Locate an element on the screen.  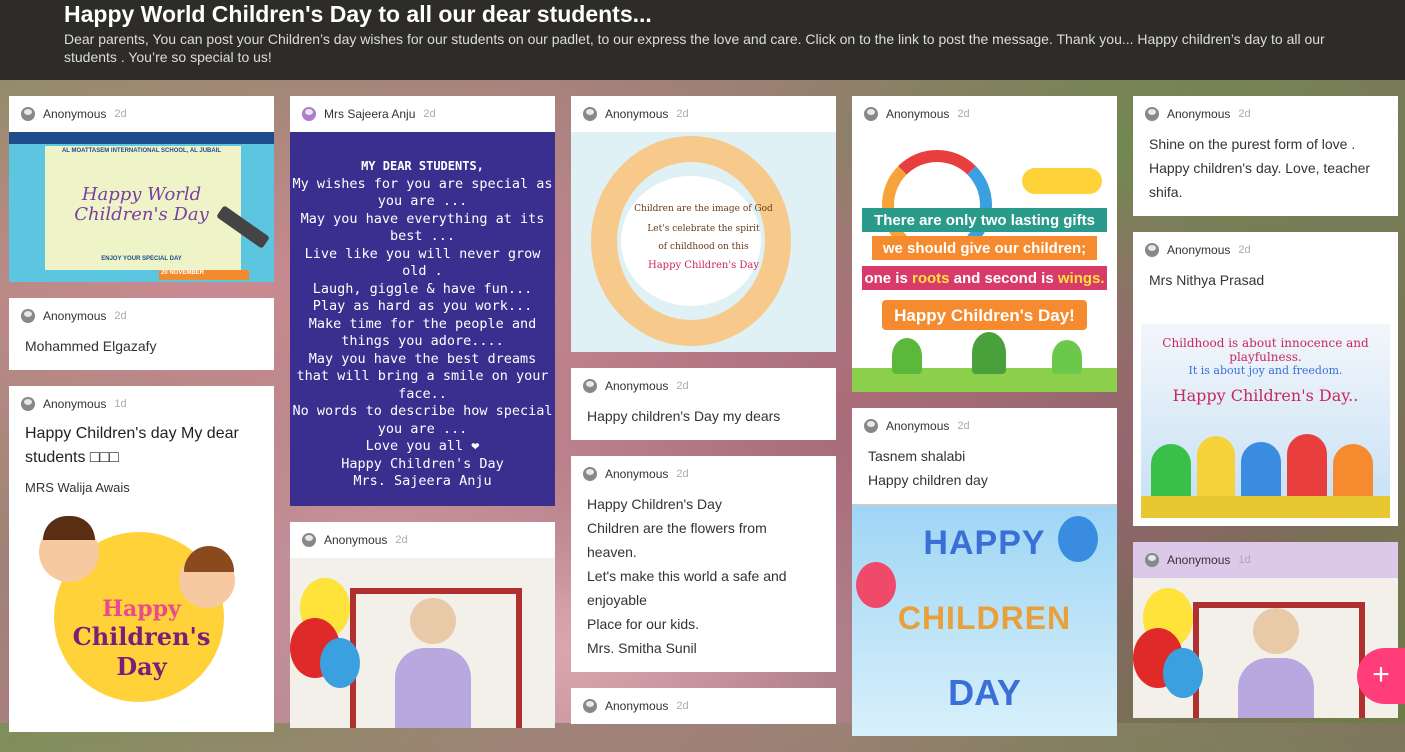
plus-icon: + is located at coordinates (1381, 674).